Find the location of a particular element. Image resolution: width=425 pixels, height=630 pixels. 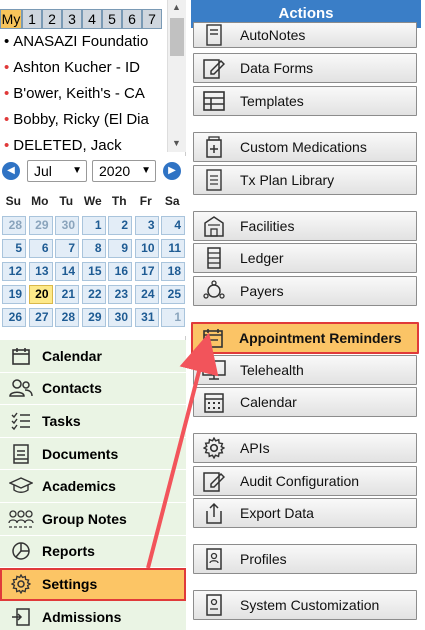

tab-1: 1 is located at coordinates (32, 19).